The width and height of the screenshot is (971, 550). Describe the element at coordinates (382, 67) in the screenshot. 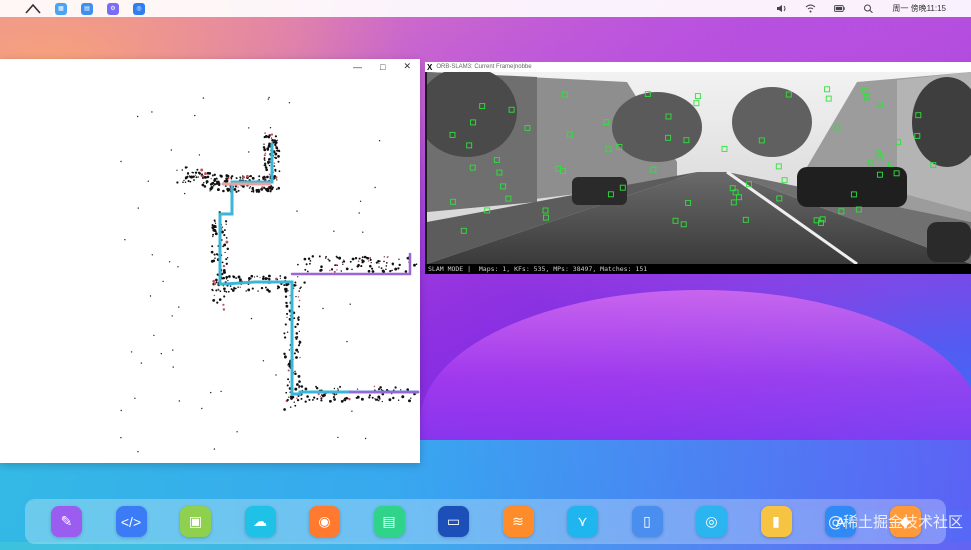

I see `maximize-button: □` at that location.